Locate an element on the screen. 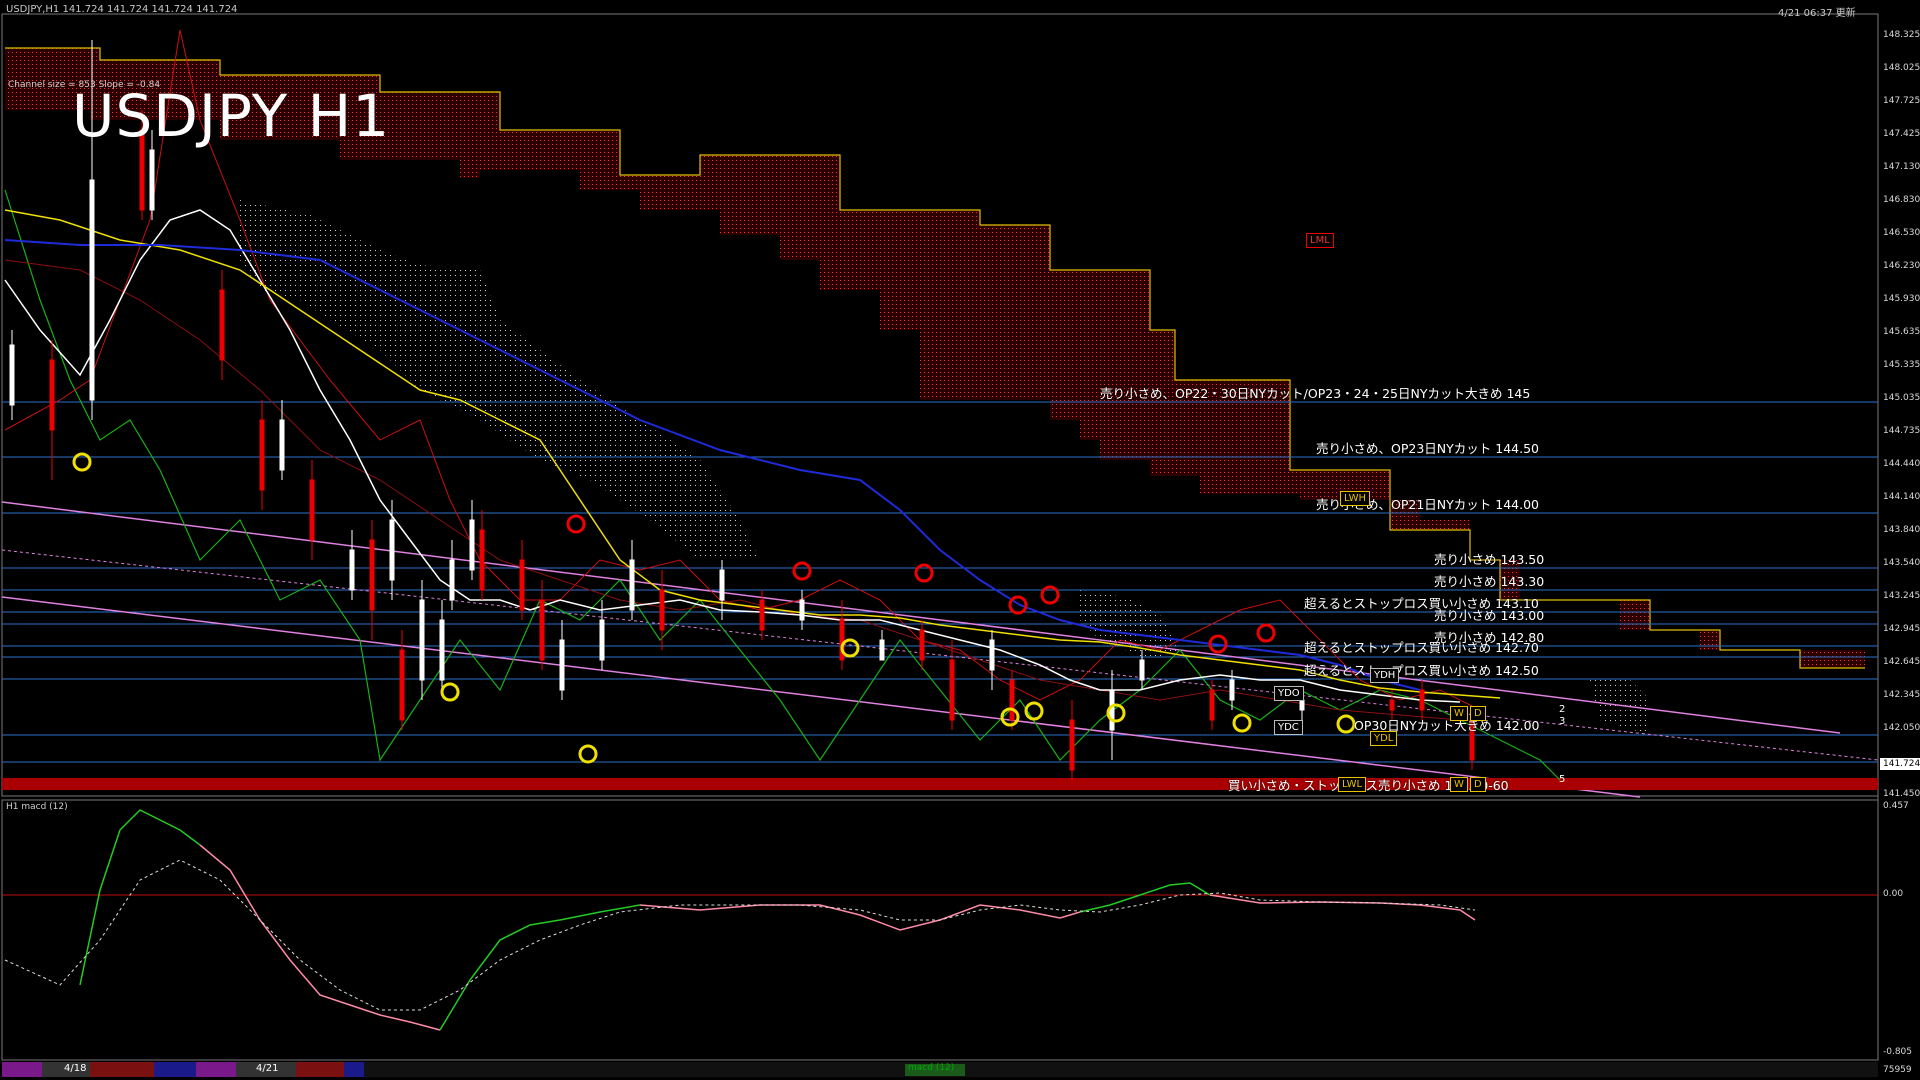 Image resolution: width=1920 pixels, height=1080 pixels. axis-label: 143.840 is located at coordinates (1901, 530).